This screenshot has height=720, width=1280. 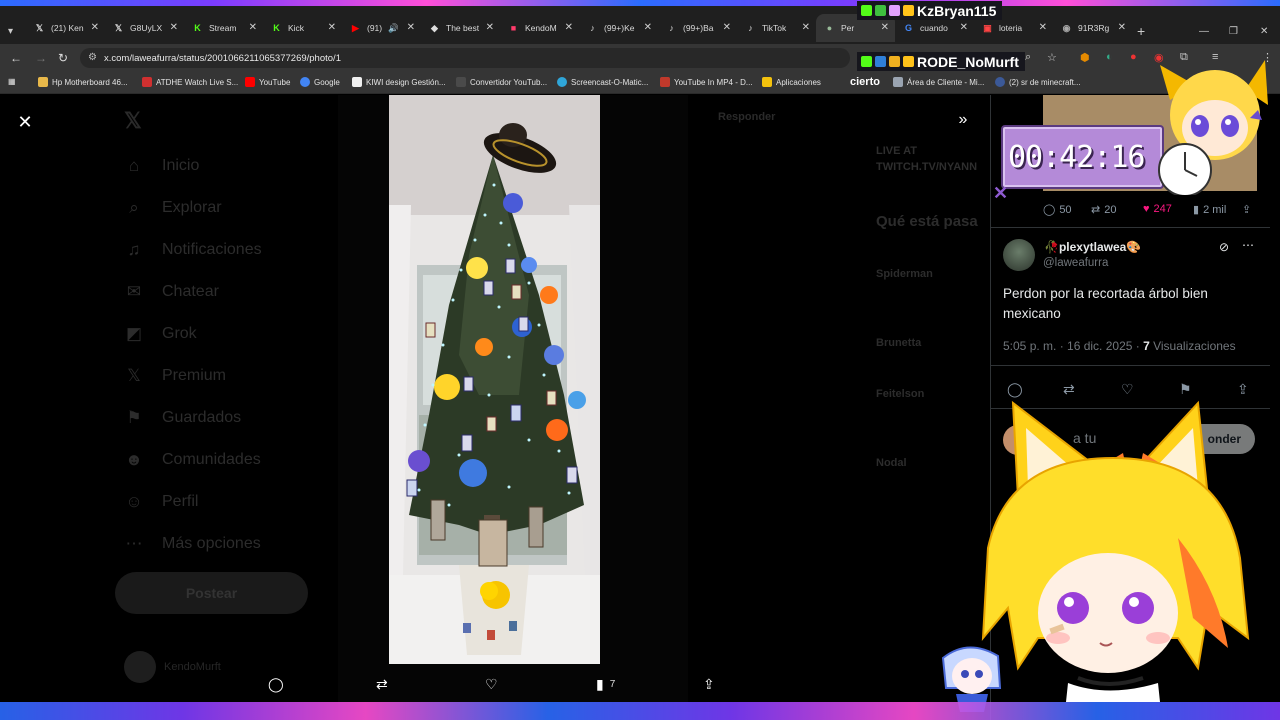 I want to click on nav-item-explore: ⌕ Explorar, so click(x=172, y=208).